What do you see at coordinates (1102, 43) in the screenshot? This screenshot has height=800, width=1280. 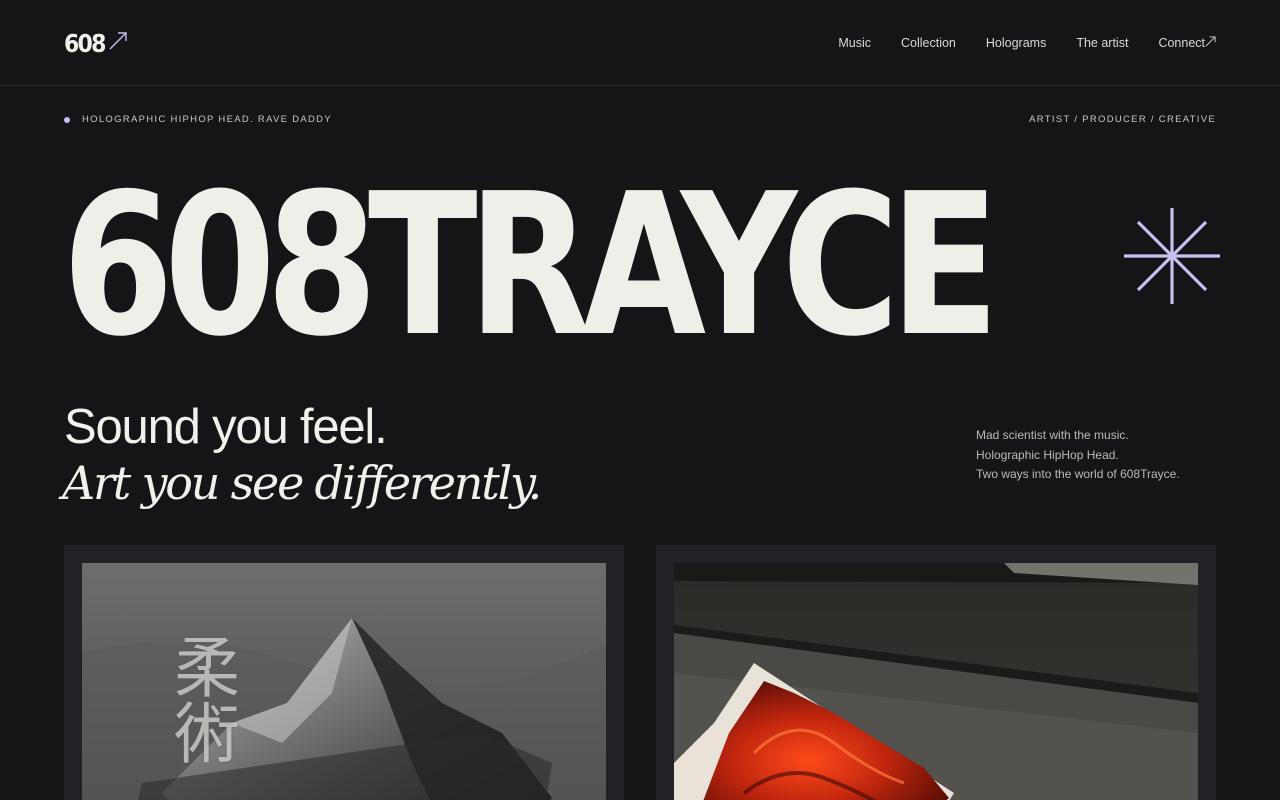 I see `nav-the-artist: The artist` at bounding box center [1102, 43].